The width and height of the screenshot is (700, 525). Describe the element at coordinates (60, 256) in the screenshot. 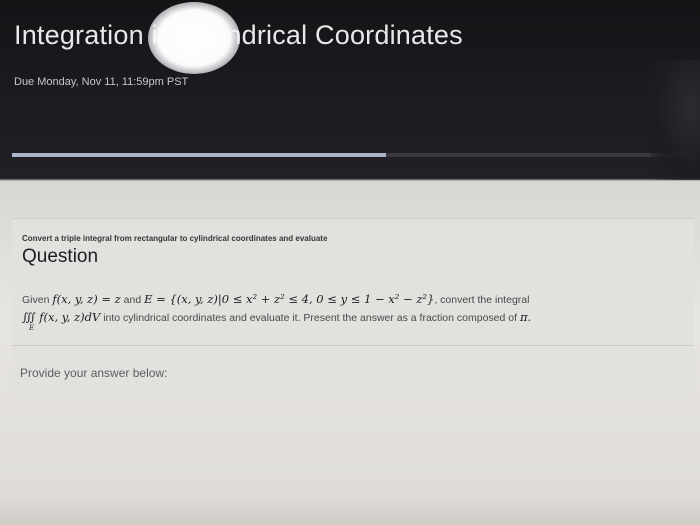

I see `question-heading: Question` at that location.